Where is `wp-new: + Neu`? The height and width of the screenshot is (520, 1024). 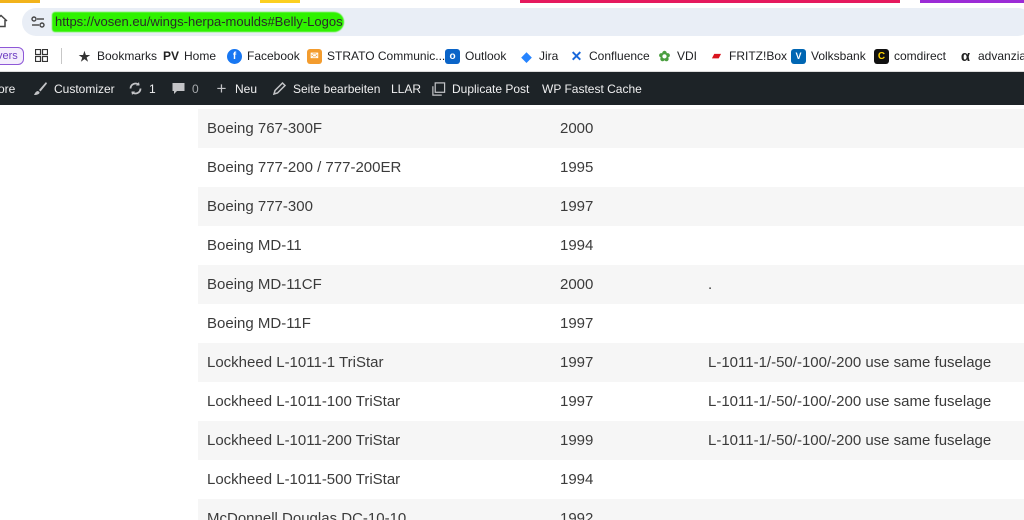
wp-new: + Neu is located at coordinates (235, 88).